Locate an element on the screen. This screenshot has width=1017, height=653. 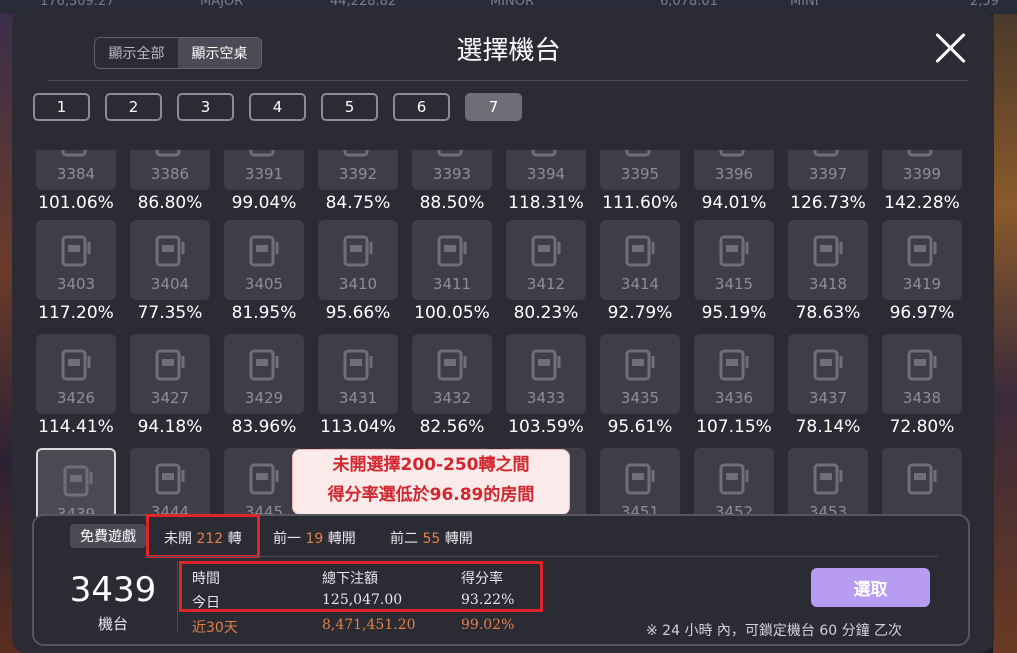
machine-cell: 3403 117.20% is located at coordinates (77, 271).